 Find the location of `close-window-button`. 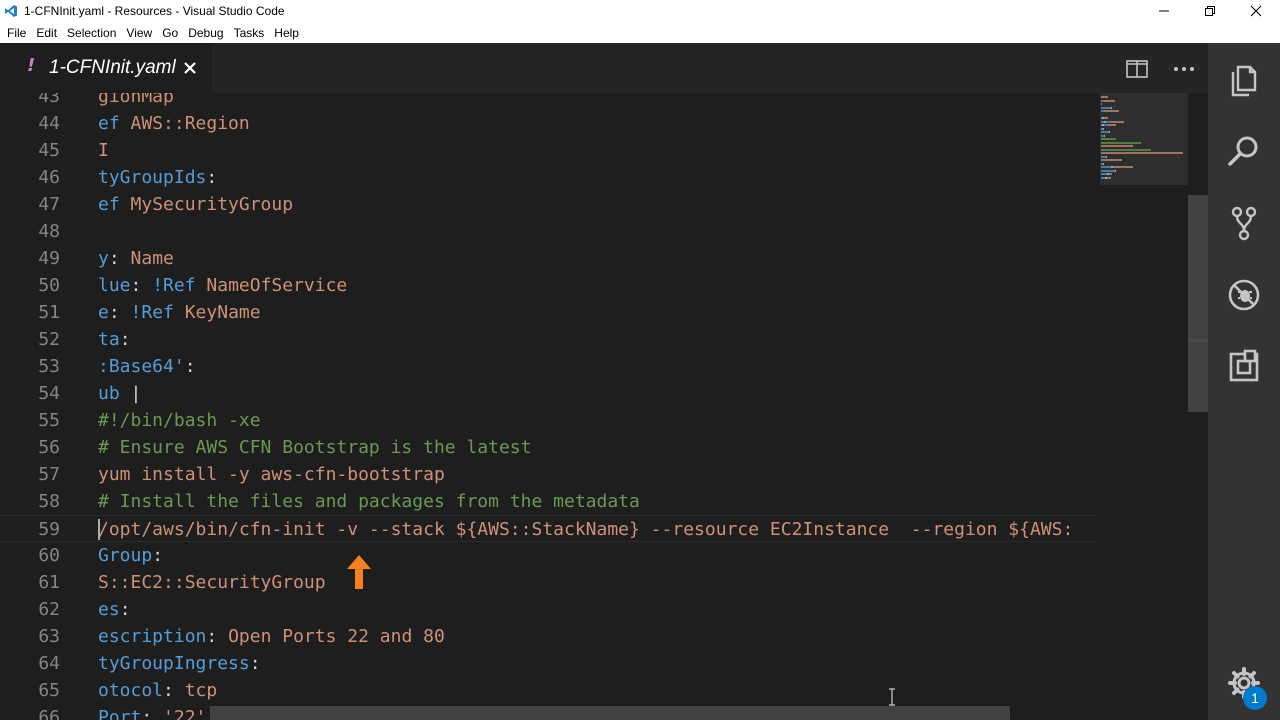

close-window-button is located at coordinates (1256, 11).